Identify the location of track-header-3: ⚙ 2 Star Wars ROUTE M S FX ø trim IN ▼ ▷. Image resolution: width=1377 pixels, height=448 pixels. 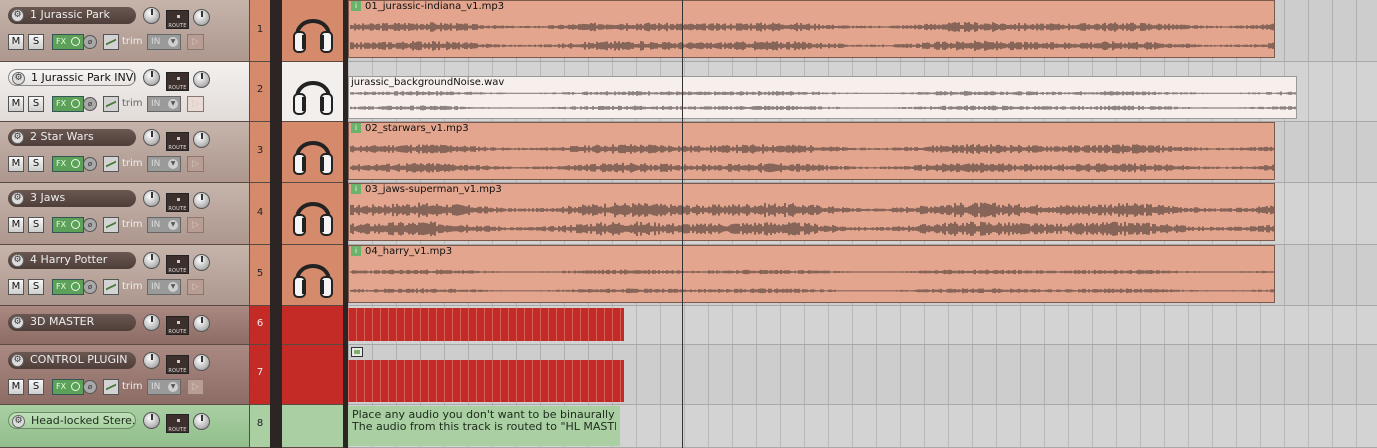
(125, 152).